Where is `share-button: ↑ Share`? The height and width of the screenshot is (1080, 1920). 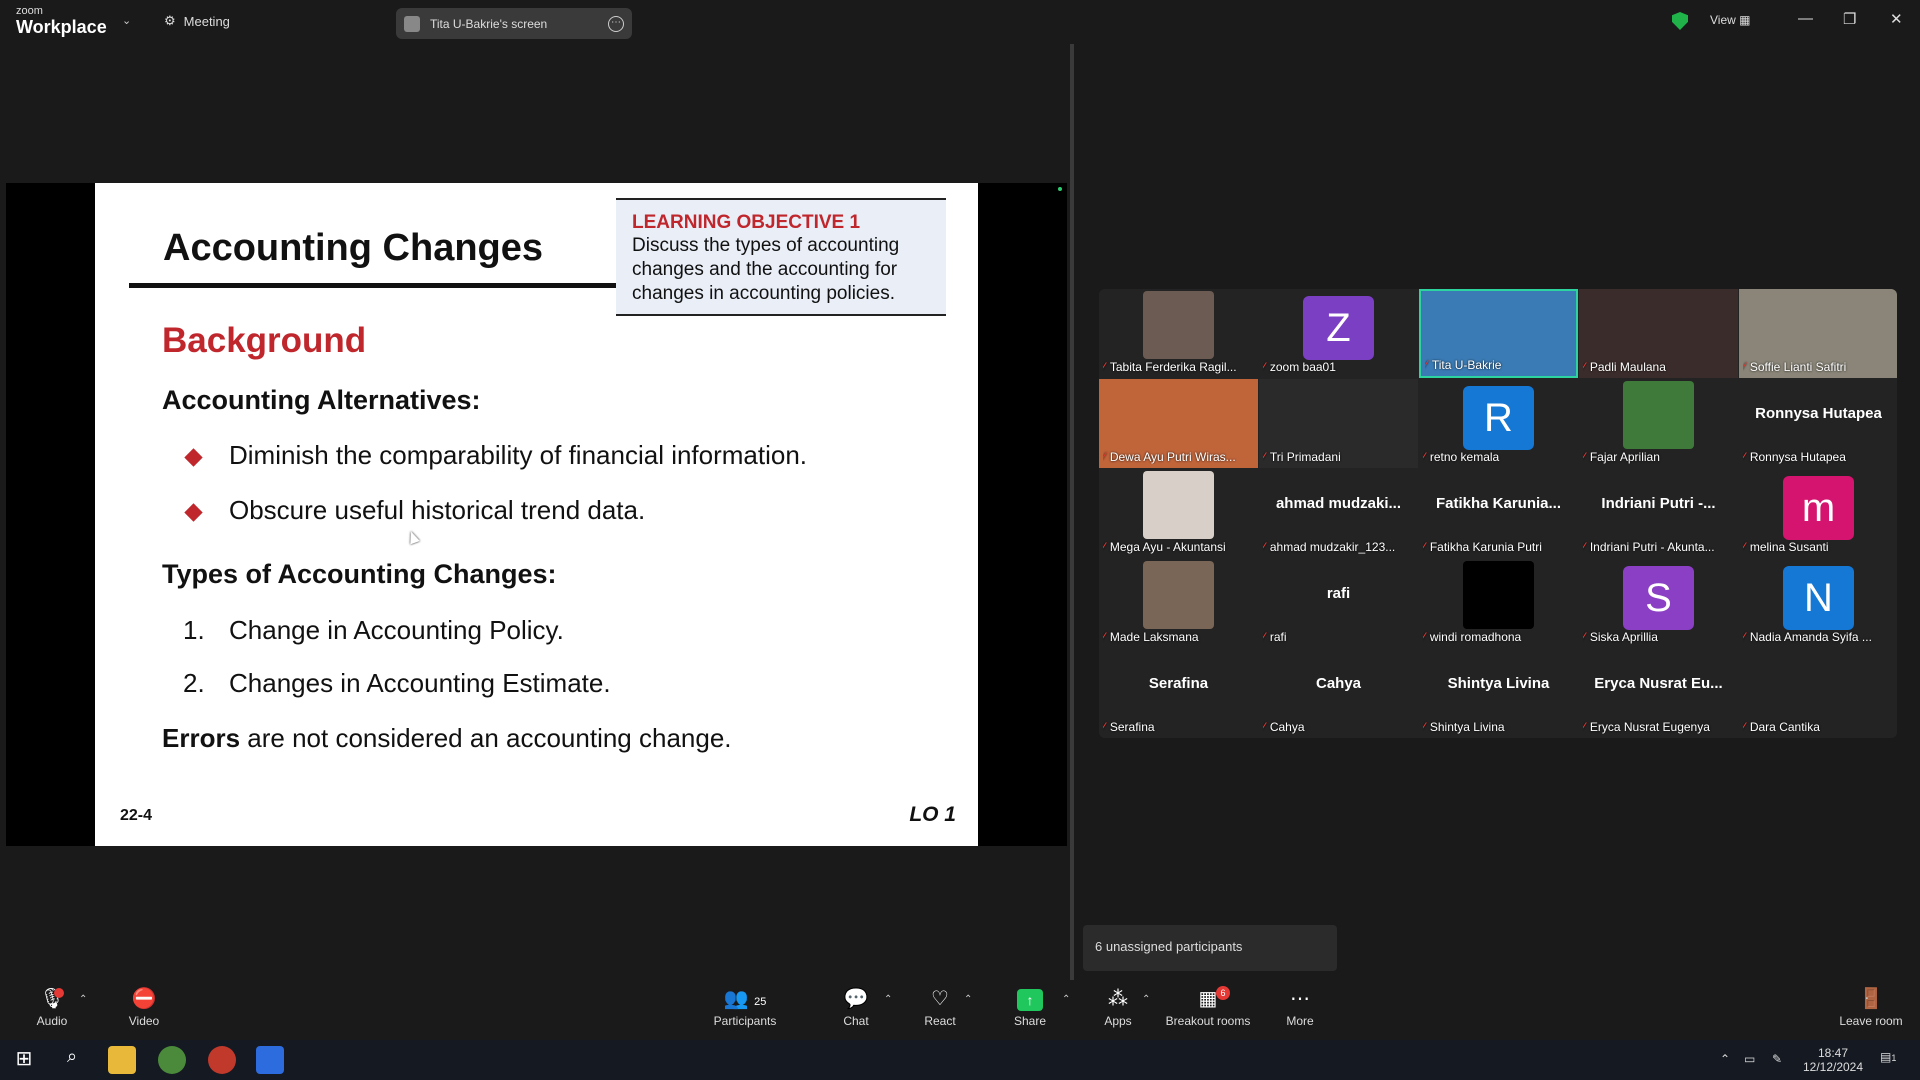
share-button: ↑ Share is located at coordinates (1030, 1007).